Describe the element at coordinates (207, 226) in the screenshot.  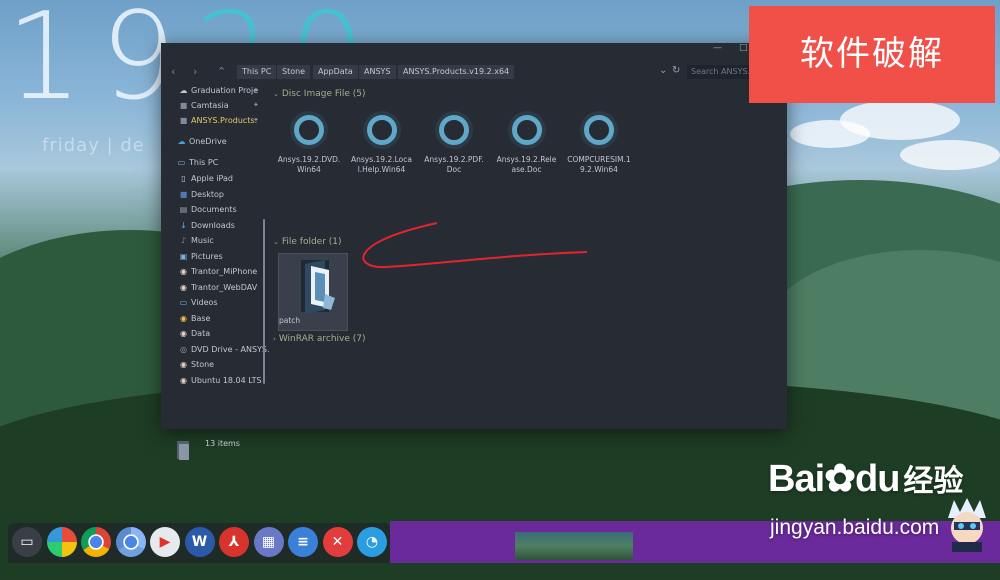
I see `nav-item-pc: ↓ Downloads` at that location.